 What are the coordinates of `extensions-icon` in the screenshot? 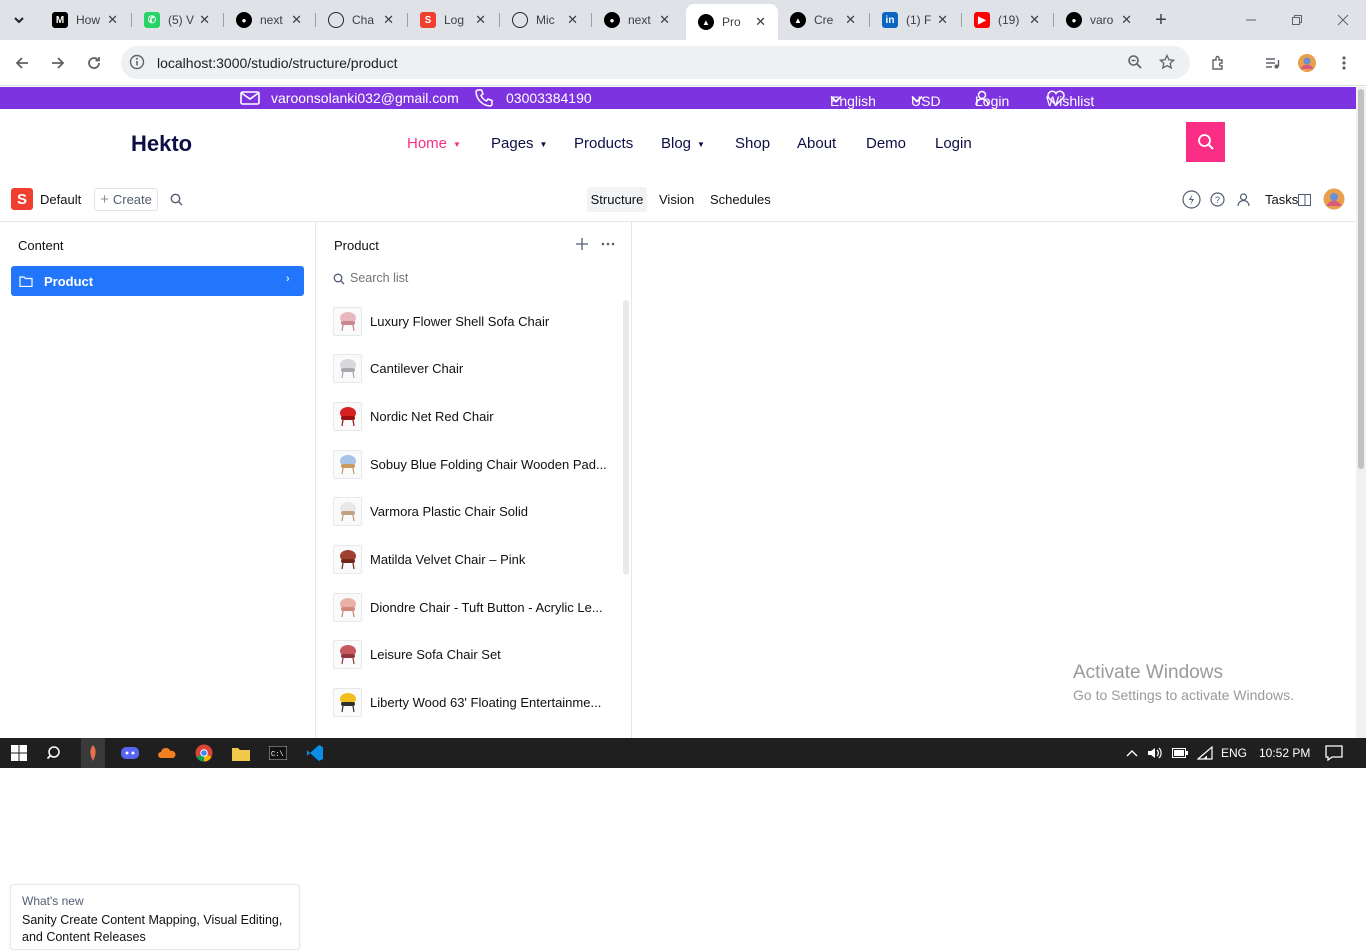 It's located at (1218, 63).